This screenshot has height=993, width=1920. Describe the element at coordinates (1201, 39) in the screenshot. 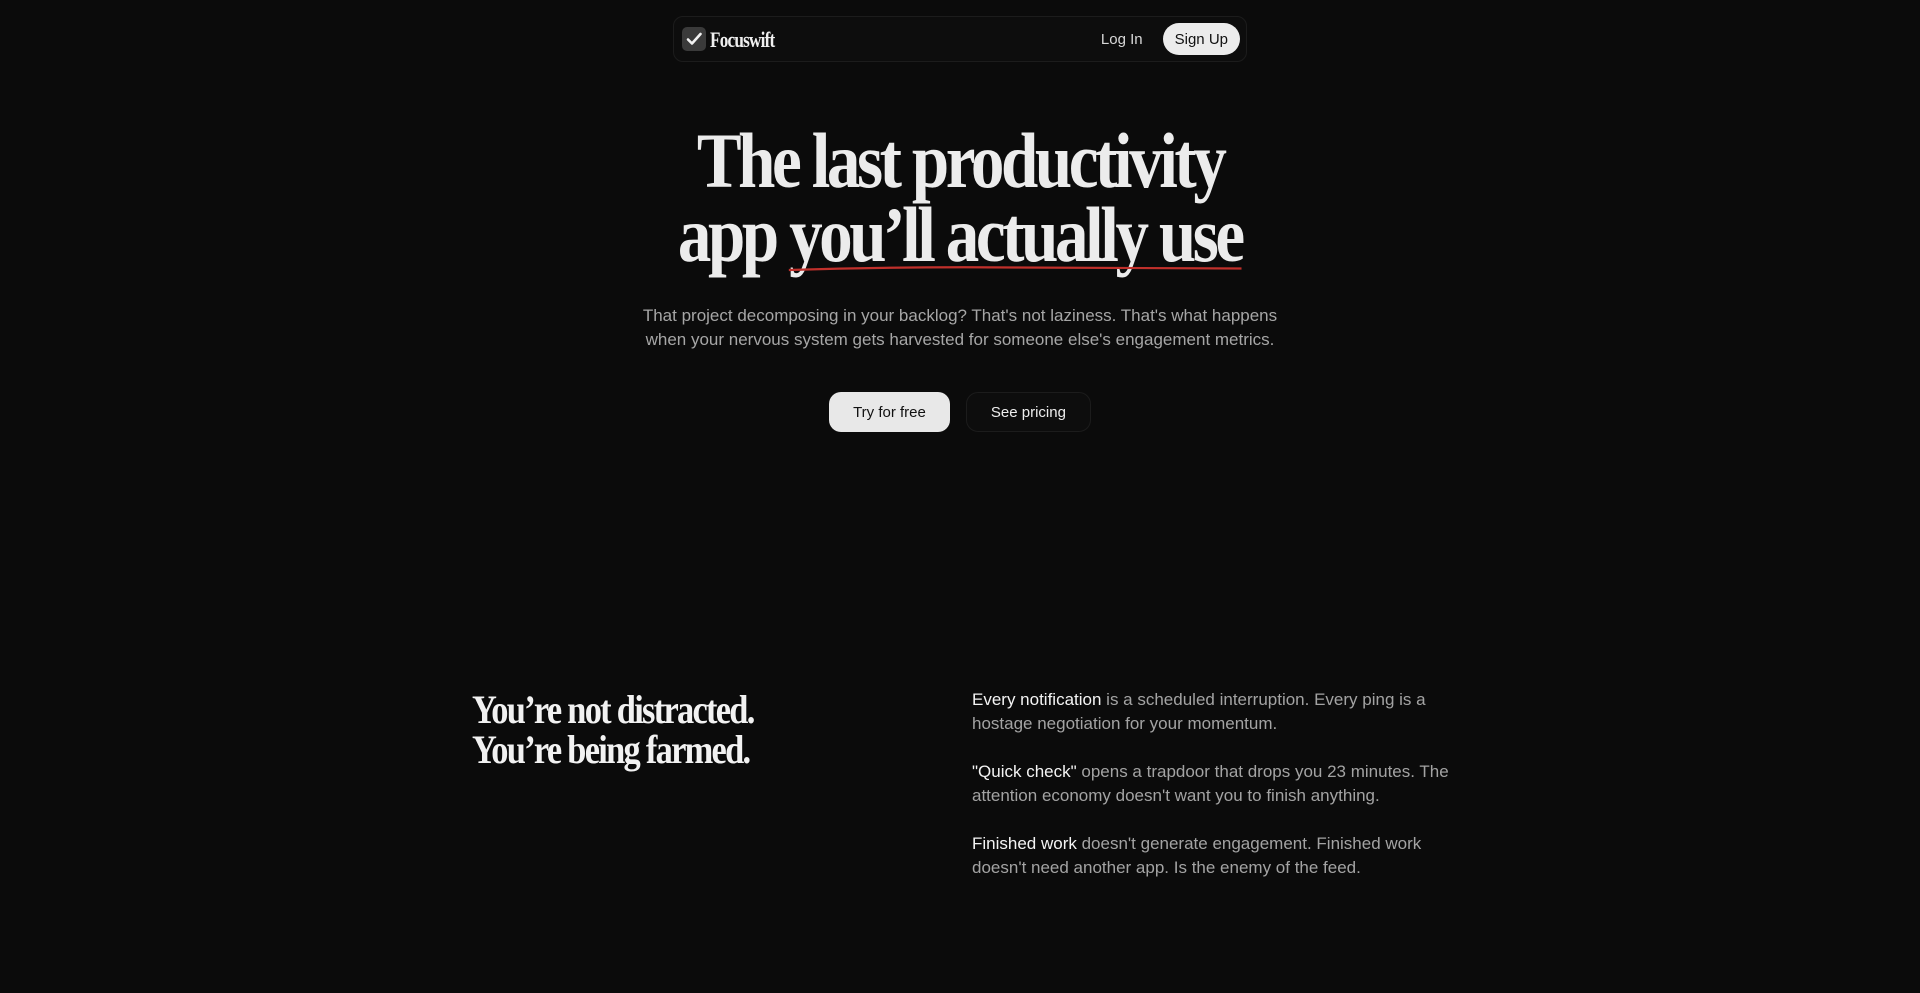

I see `signup-button: Sign Up` at that location.